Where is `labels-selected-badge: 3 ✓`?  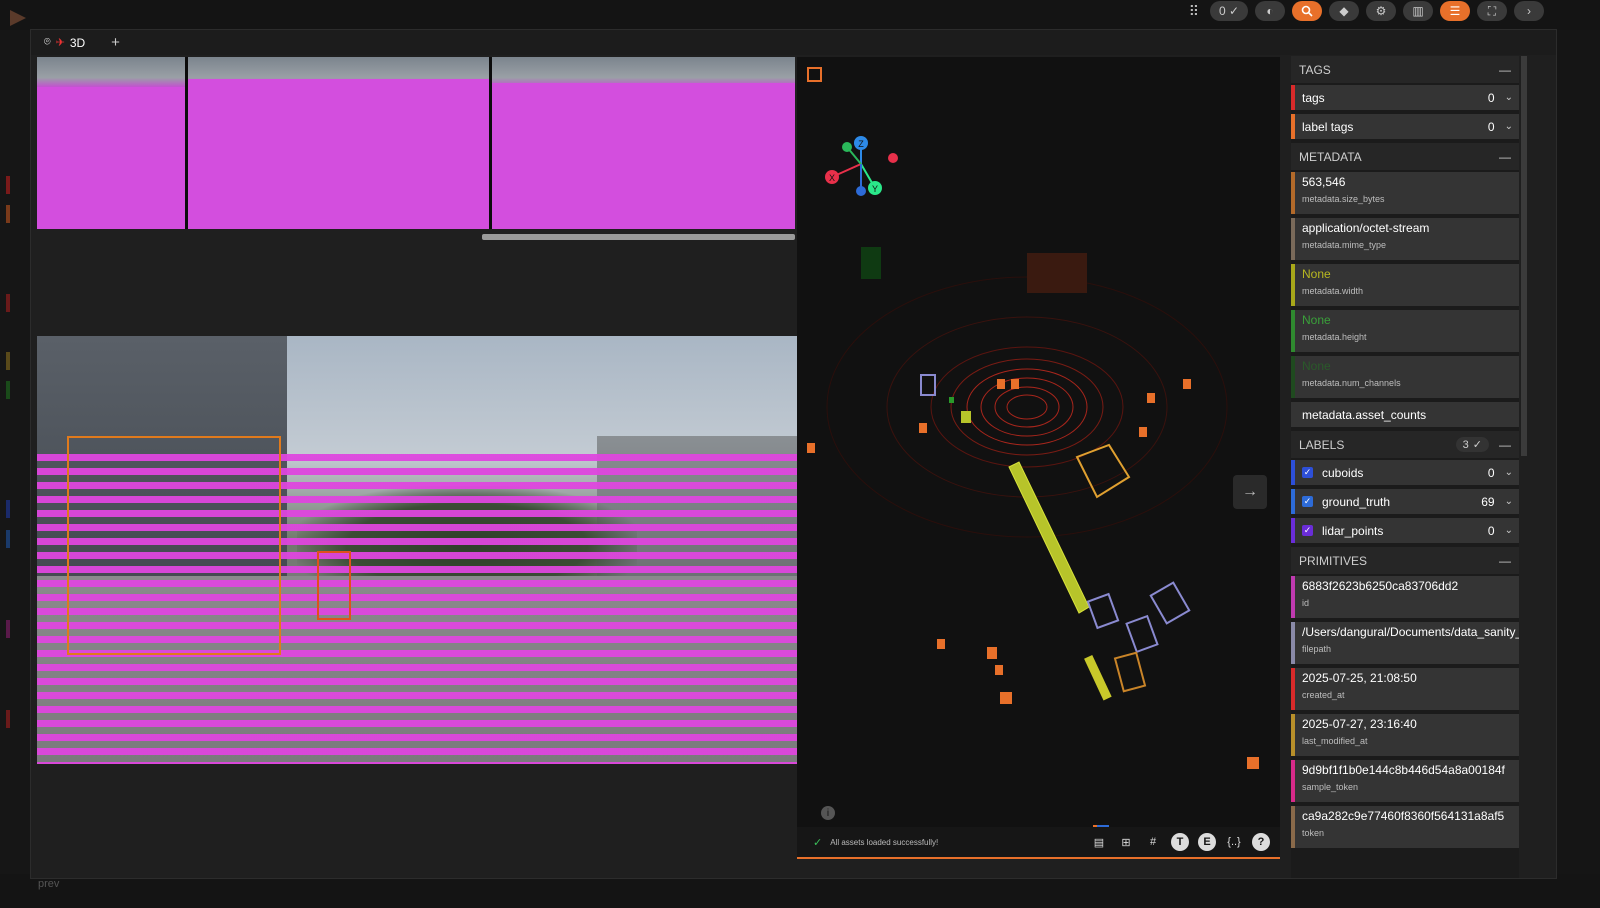
labels-selected-badge: 3 ✓ is located at coordinates (1472, 444).